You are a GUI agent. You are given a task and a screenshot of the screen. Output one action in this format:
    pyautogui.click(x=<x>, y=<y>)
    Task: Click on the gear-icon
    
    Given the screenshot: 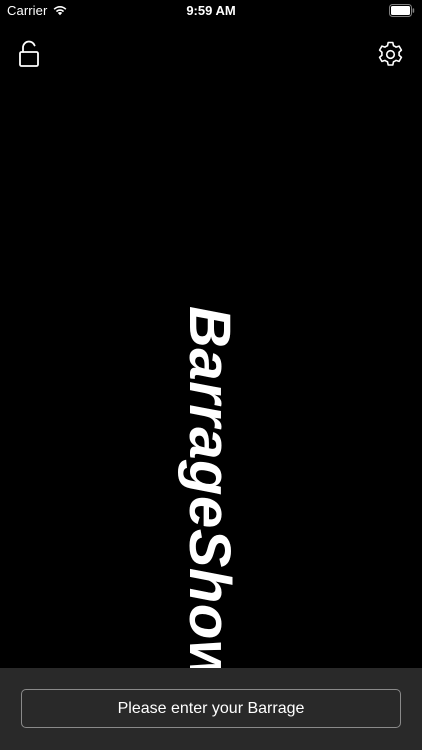 What is the action you would take?
    pyautogui.click(x=390, y=54)
    